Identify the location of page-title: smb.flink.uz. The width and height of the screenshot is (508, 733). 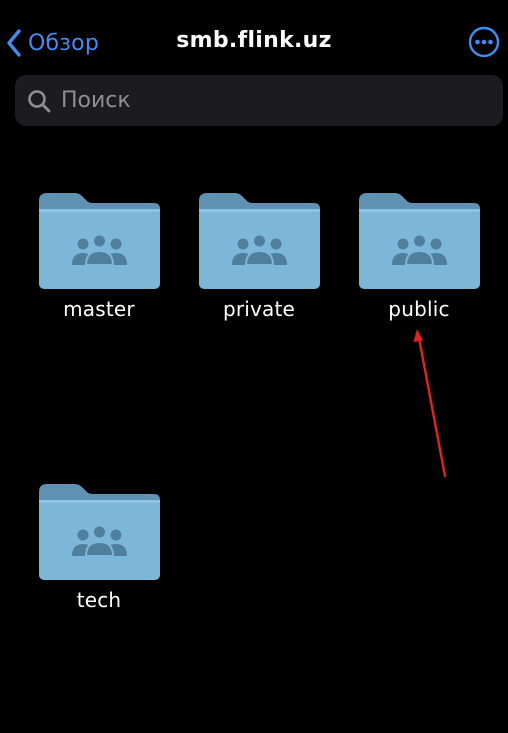
(254, 40).